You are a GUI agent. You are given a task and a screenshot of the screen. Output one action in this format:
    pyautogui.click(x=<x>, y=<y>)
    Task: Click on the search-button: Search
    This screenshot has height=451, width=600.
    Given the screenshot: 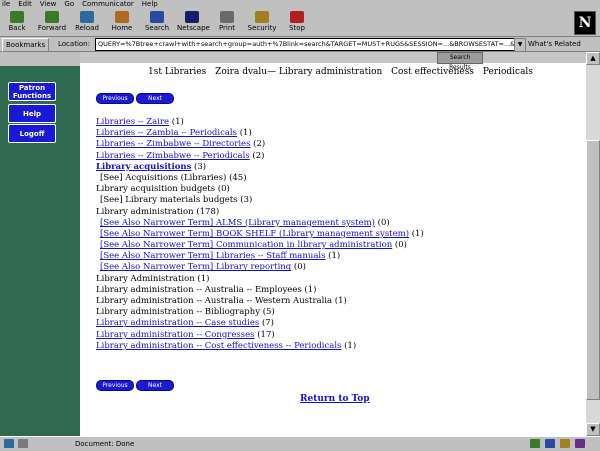 What is the action you would take?
    pyautogui.click(x=157, y=23)
    